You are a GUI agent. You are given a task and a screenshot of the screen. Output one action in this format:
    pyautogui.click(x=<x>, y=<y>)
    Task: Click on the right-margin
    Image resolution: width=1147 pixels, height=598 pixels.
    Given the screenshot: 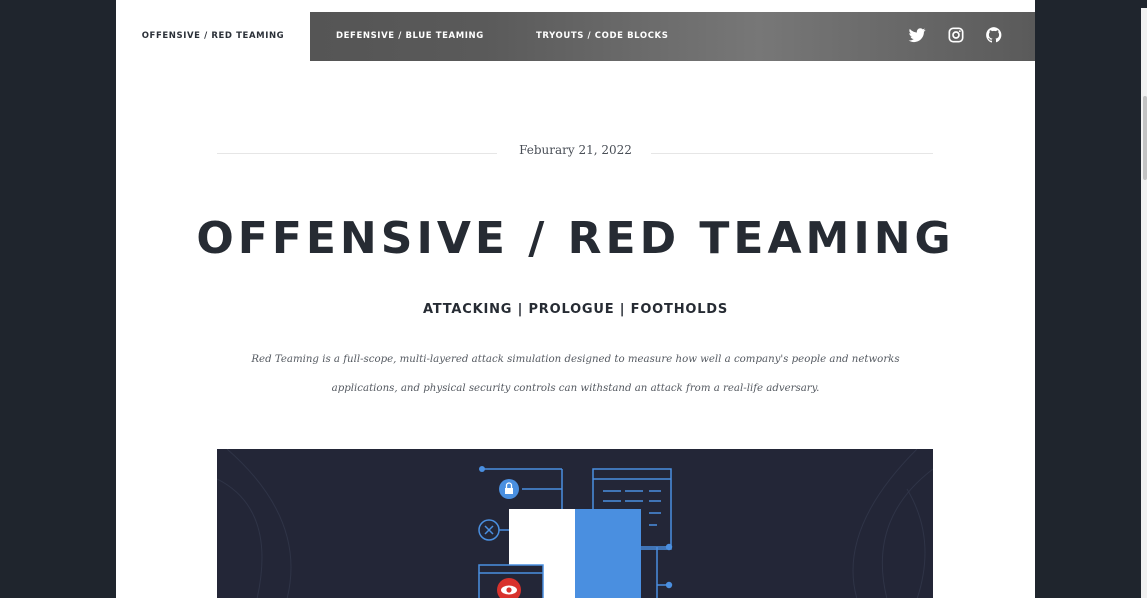 What is the action you would take?
    pyautogui.click(x=1091, y=299)
    